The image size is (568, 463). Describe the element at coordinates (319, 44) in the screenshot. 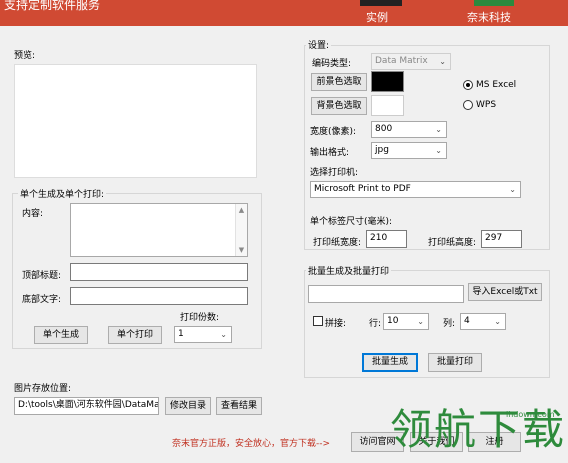

I see `settings-group-title: 设置:` at that location.